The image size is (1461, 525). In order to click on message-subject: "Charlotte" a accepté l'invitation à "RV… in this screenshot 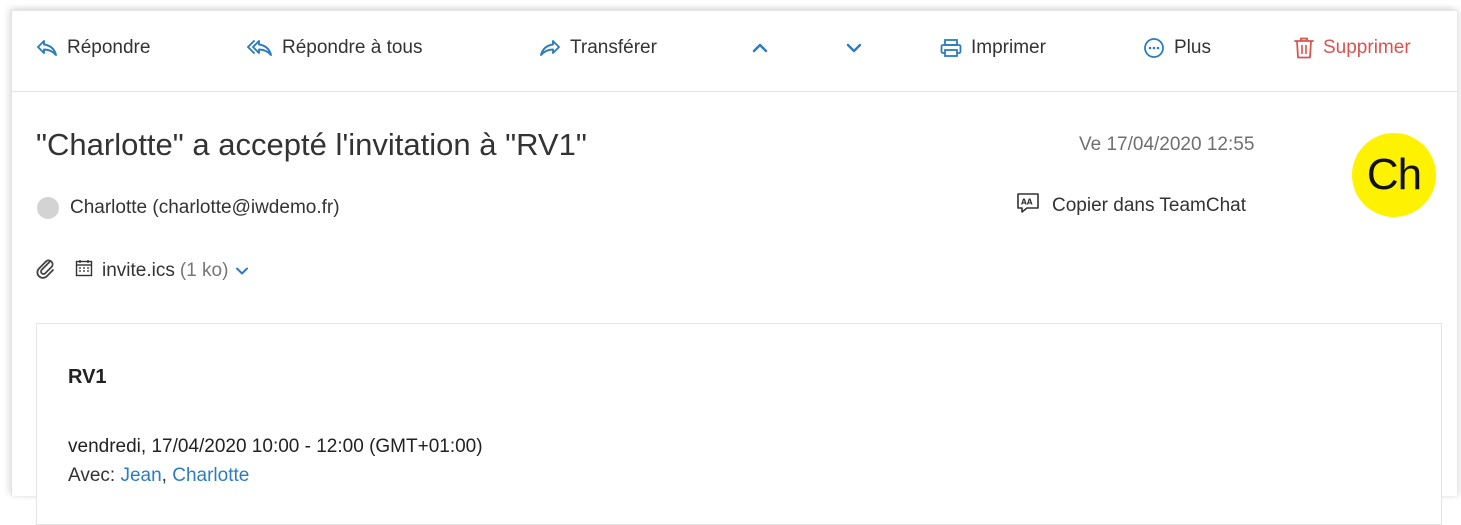, I will do `click(311, 144)`.